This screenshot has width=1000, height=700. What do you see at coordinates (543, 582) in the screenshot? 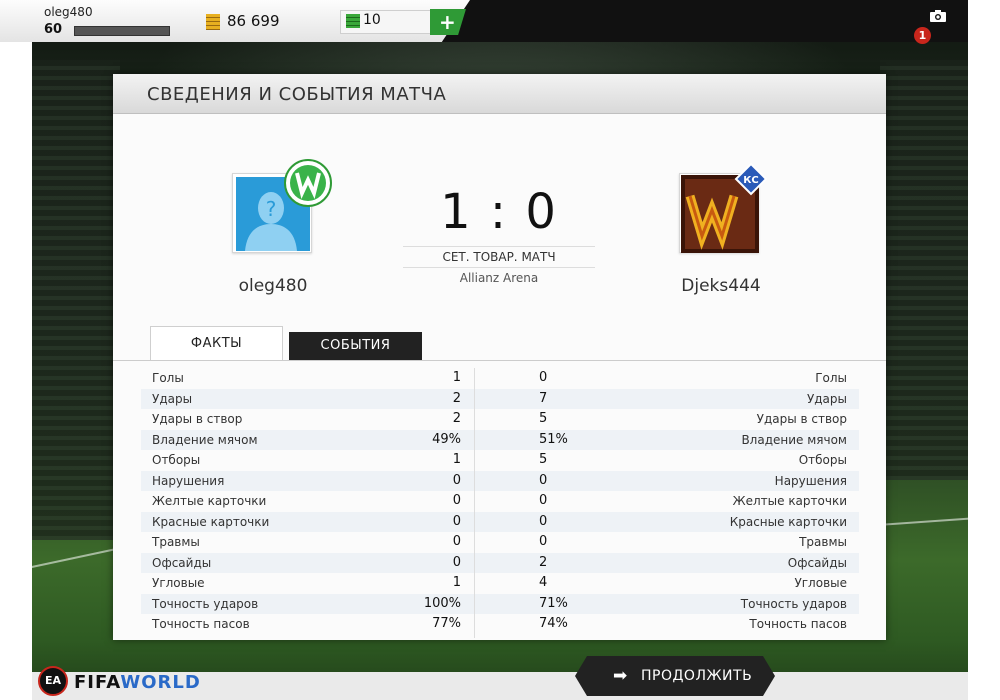
I see `away-stat-value: 4` at bounding box center [543, 582].